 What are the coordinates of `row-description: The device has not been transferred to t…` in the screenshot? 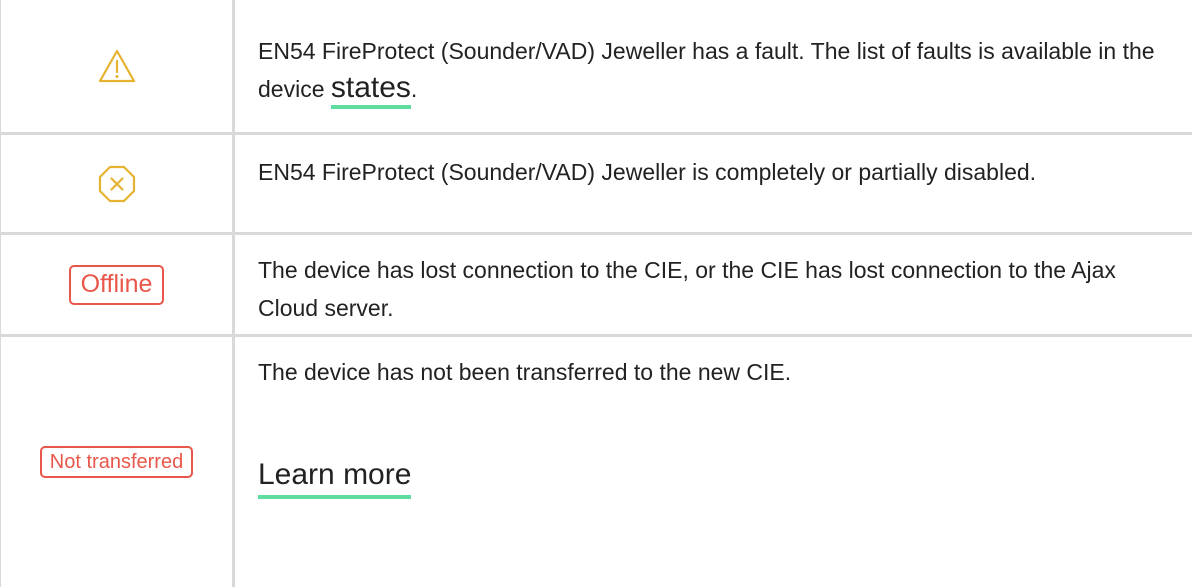 It's located at (525, 372).